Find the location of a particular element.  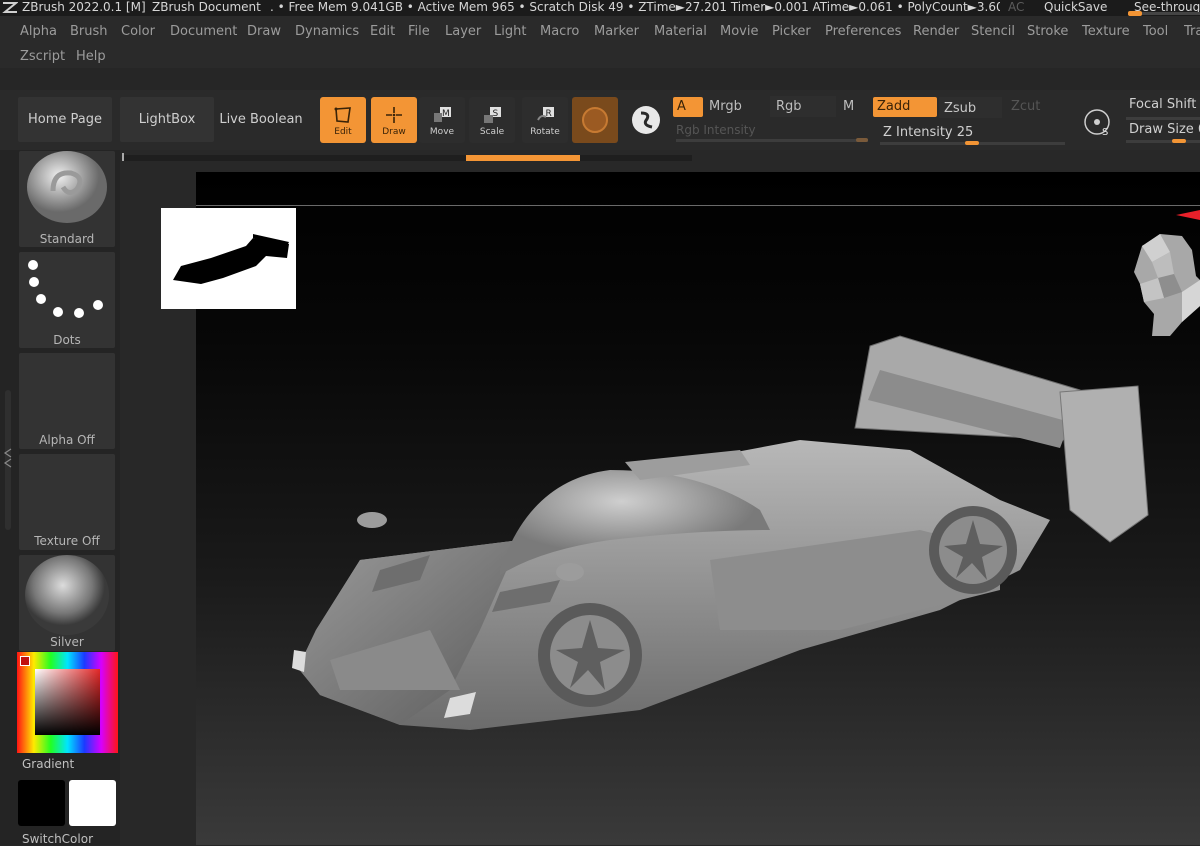

z-intensity-knob is located at coordinates (972, 143).